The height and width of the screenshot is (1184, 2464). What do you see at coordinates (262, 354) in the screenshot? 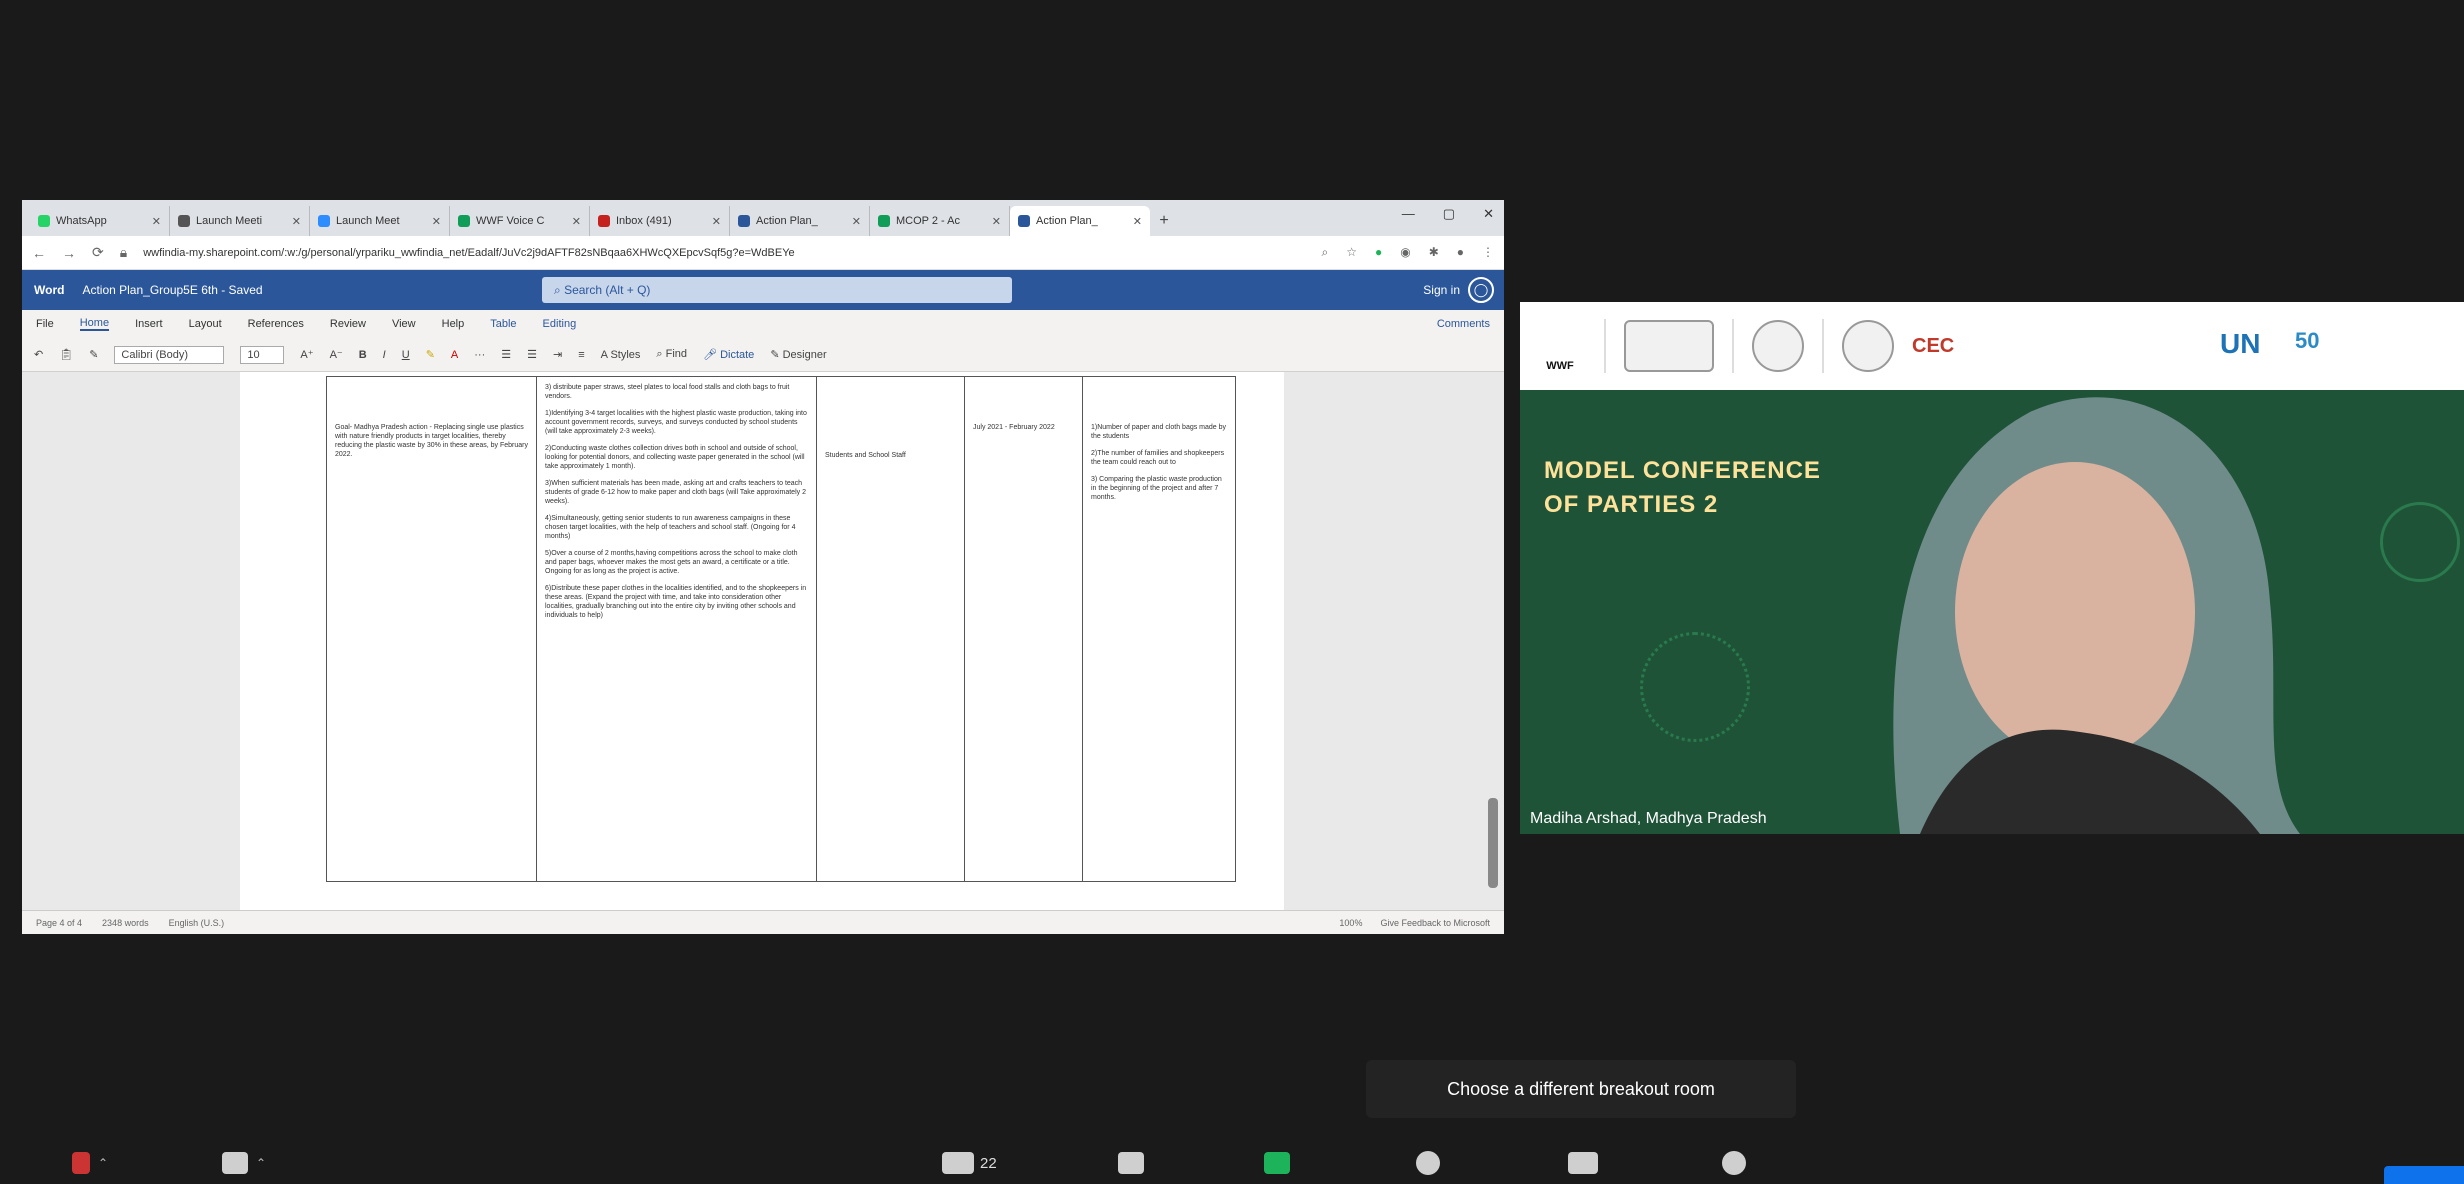
I see `font-size-select: 10` at bounding box center [262, 354].